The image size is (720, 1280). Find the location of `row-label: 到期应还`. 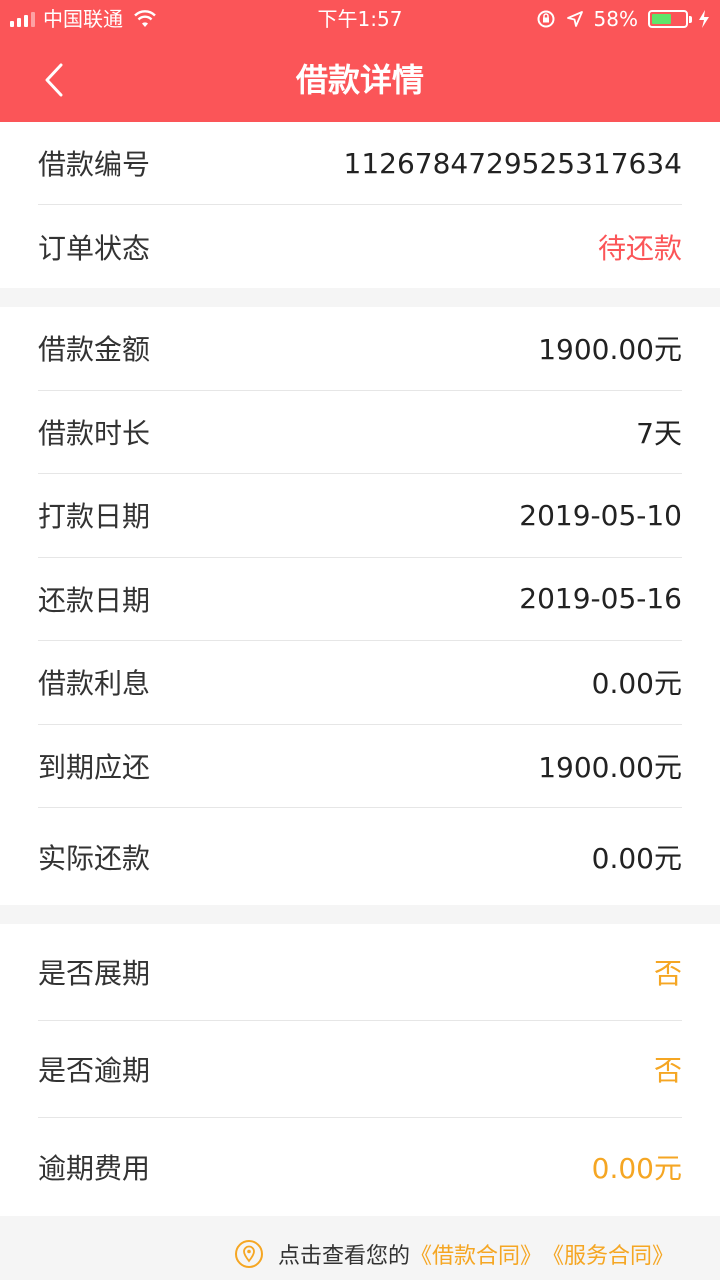

row-label: 到期应还 is located at coordinates (94, 767).